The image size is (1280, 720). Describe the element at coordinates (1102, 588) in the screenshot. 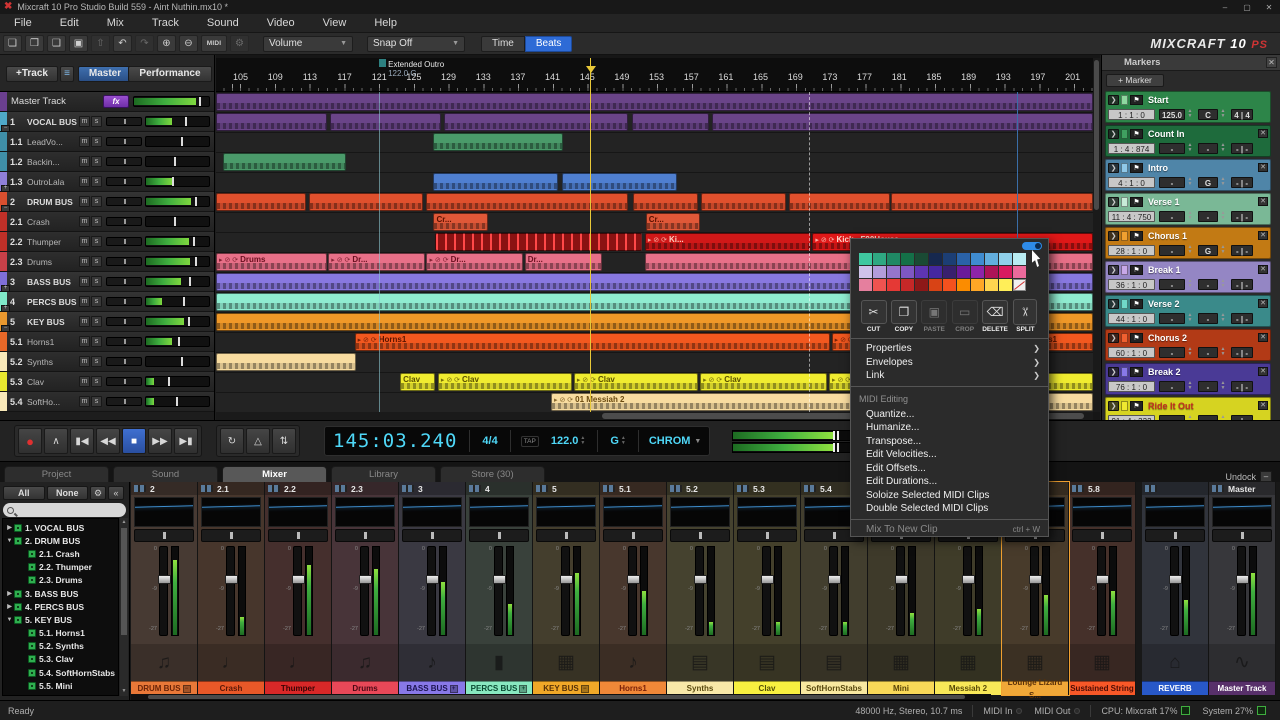

I see `mixer-strip: 5.8 0 -9 -27 ▦ Sustained String` at that location.